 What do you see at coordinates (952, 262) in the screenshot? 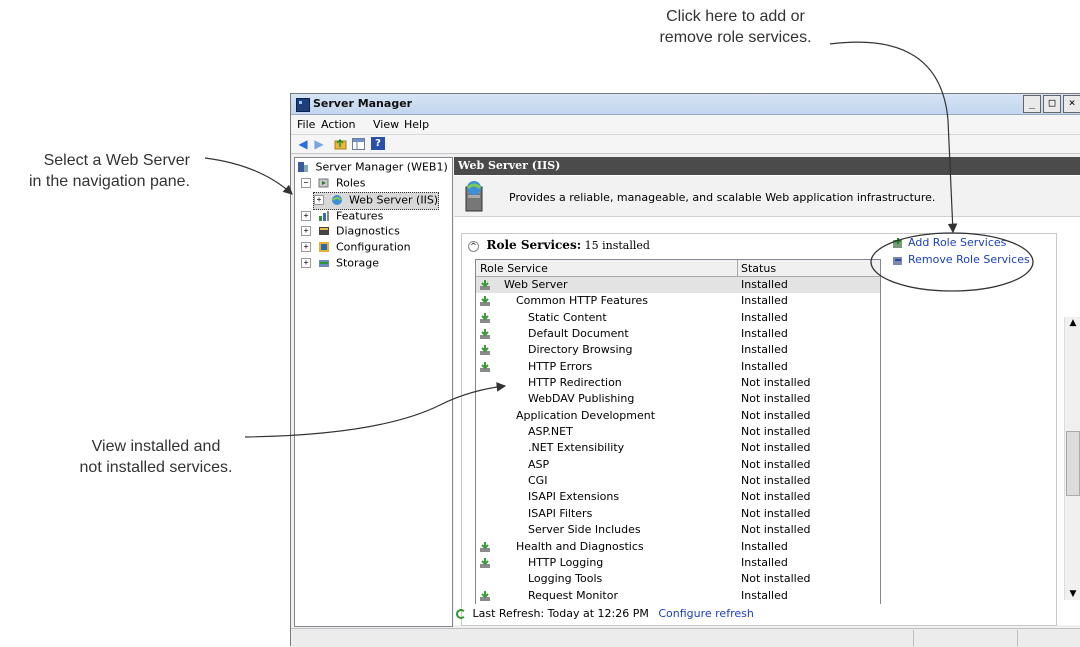
I see `highlight-oval` at bounding box center [952, 262].